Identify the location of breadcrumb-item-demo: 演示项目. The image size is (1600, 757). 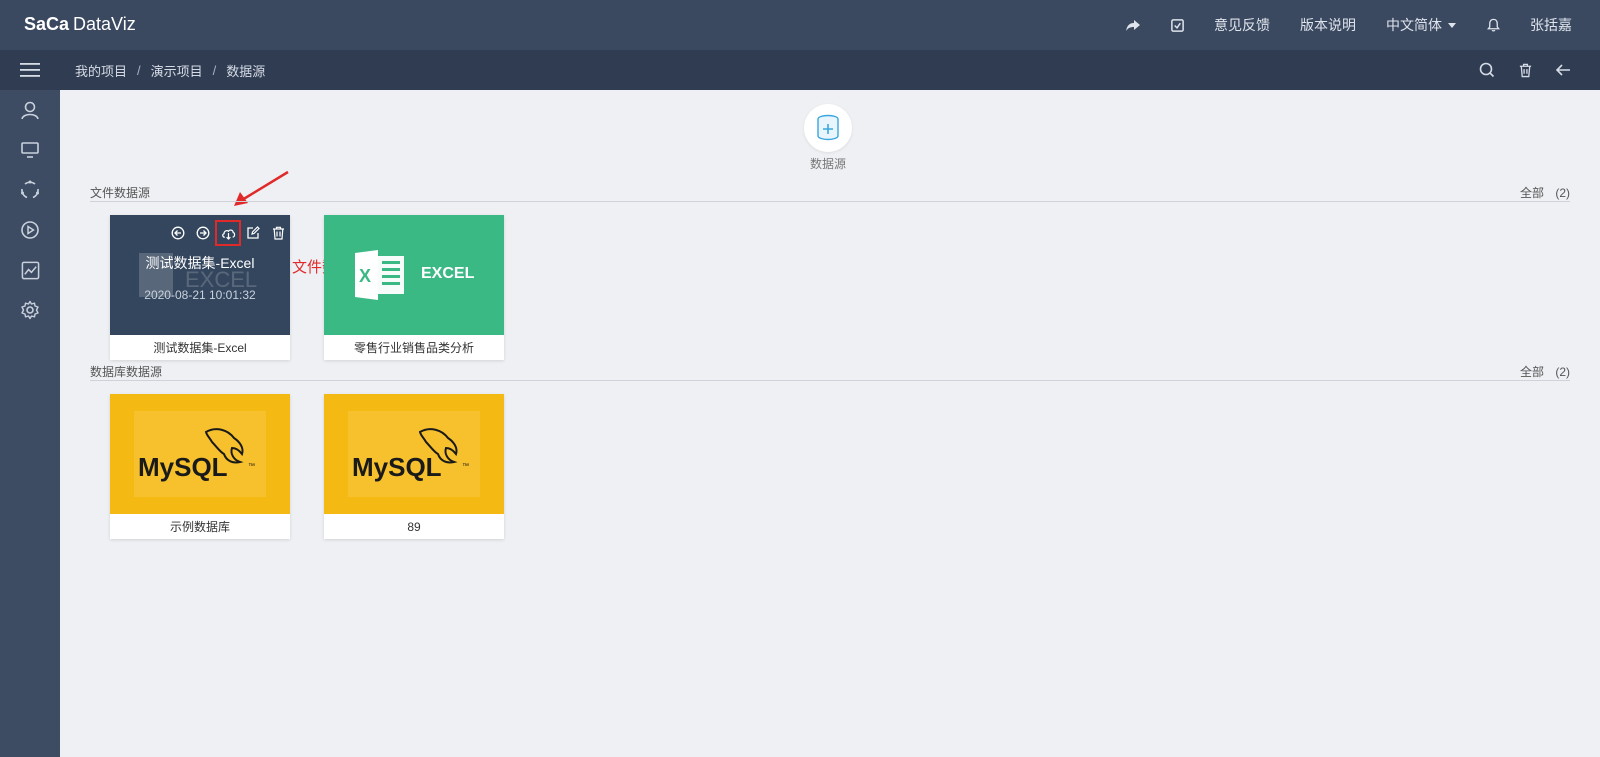
(177, 70).